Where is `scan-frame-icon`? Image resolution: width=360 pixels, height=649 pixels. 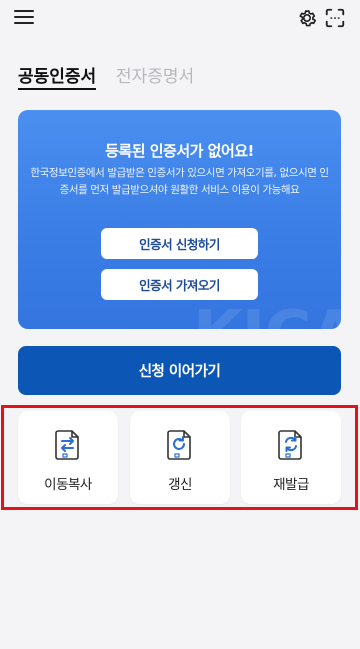 scan-frame-icon is located at coordinates (335, 18).